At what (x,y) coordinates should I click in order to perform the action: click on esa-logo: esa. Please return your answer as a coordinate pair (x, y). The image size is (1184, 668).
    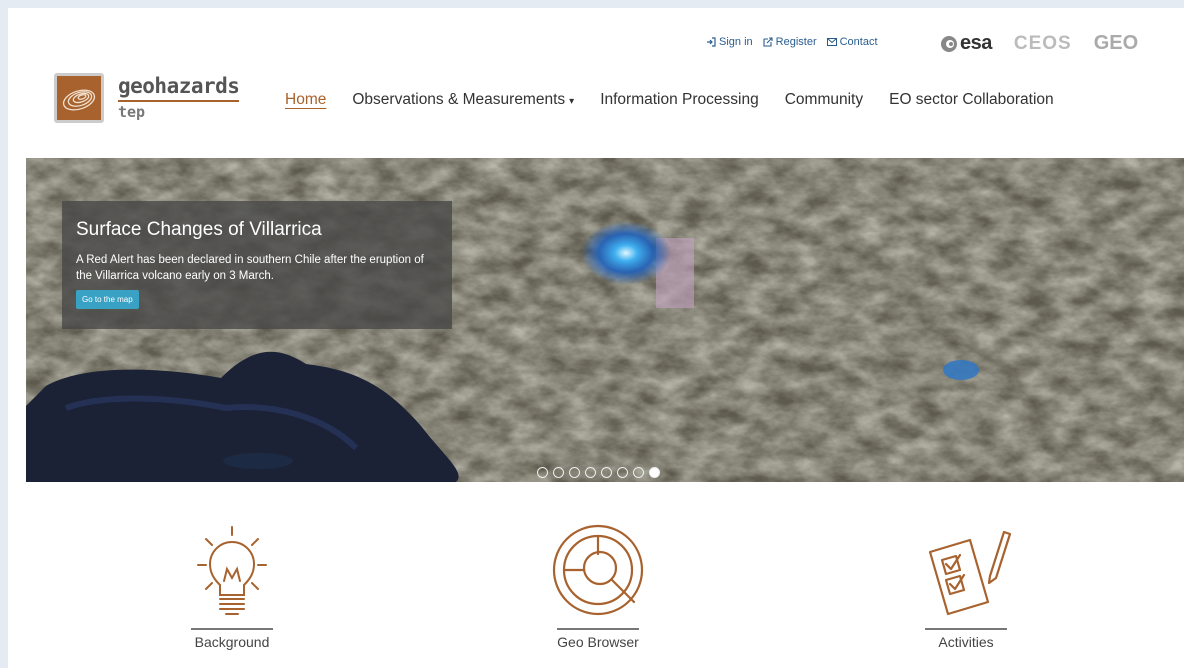
    Looking at the image, I should click on (966, 43).